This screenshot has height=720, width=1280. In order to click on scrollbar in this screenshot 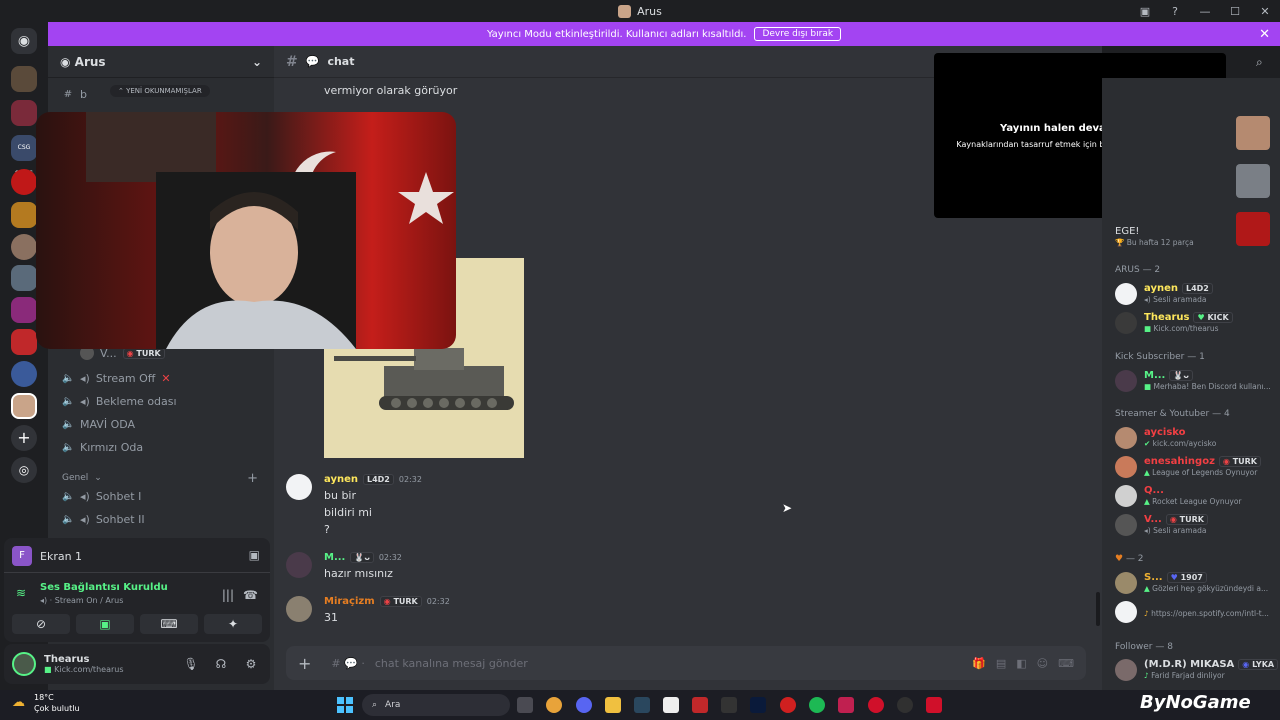, I will do `click(1098, 609)`.